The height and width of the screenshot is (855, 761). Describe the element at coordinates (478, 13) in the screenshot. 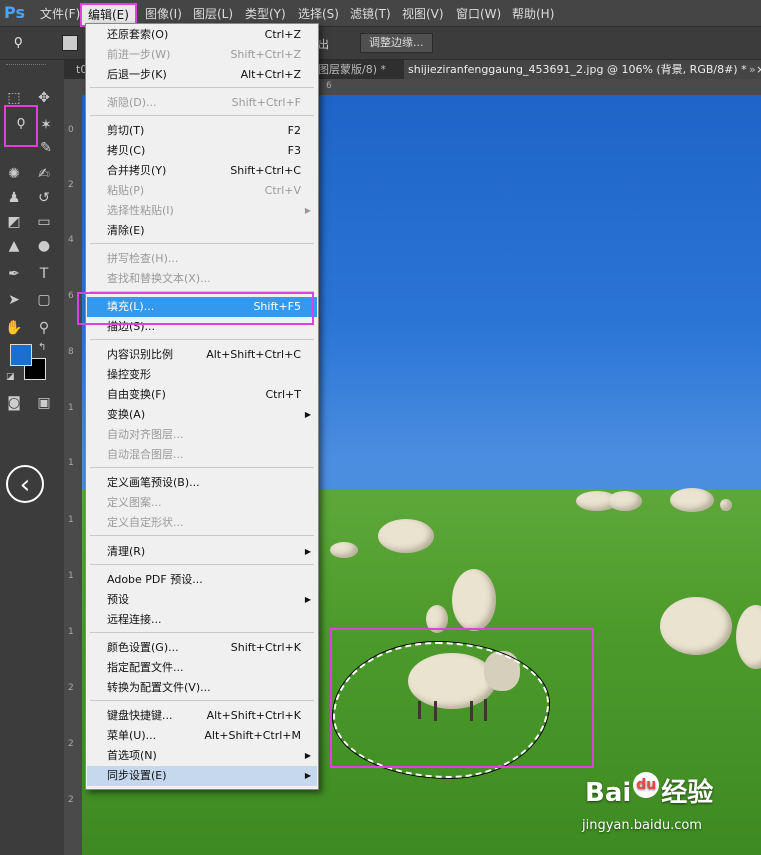

I see `menu-window: 窗口(W)` at that location.